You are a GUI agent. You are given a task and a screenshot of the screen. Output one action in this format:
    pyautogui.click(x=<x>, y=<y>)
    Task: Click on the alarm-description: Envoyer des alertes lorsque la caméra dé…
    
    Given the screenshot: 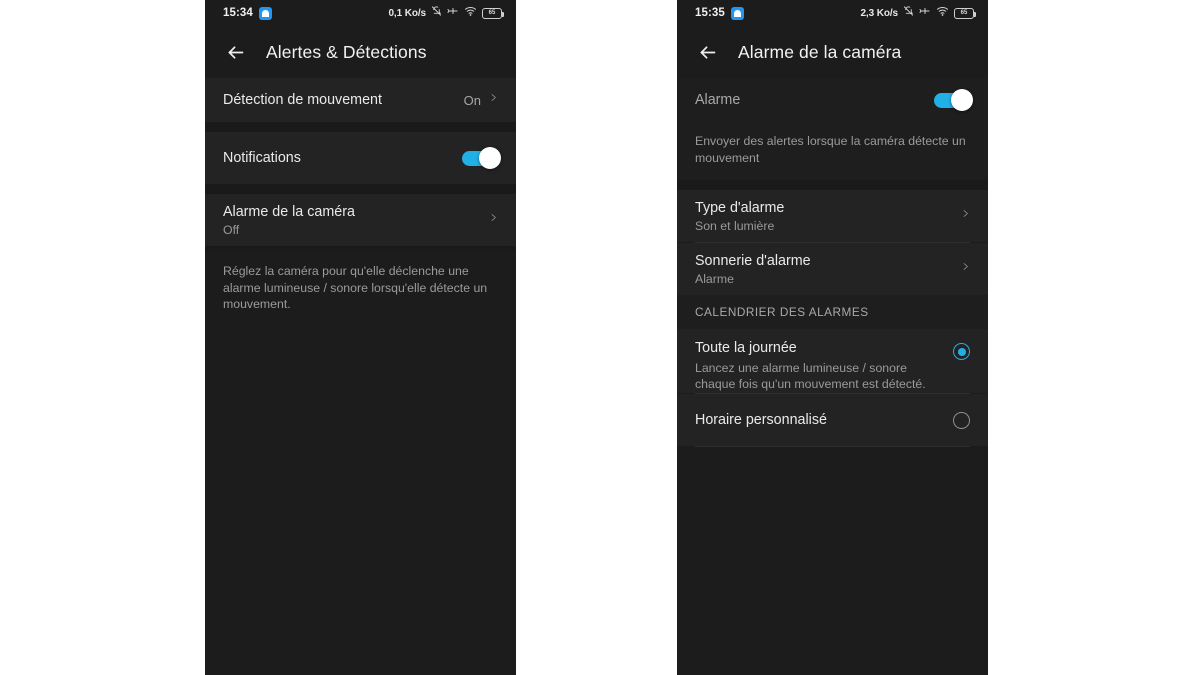 What is the action you would take?
    pyautogui.click(x=832, y=151)
    